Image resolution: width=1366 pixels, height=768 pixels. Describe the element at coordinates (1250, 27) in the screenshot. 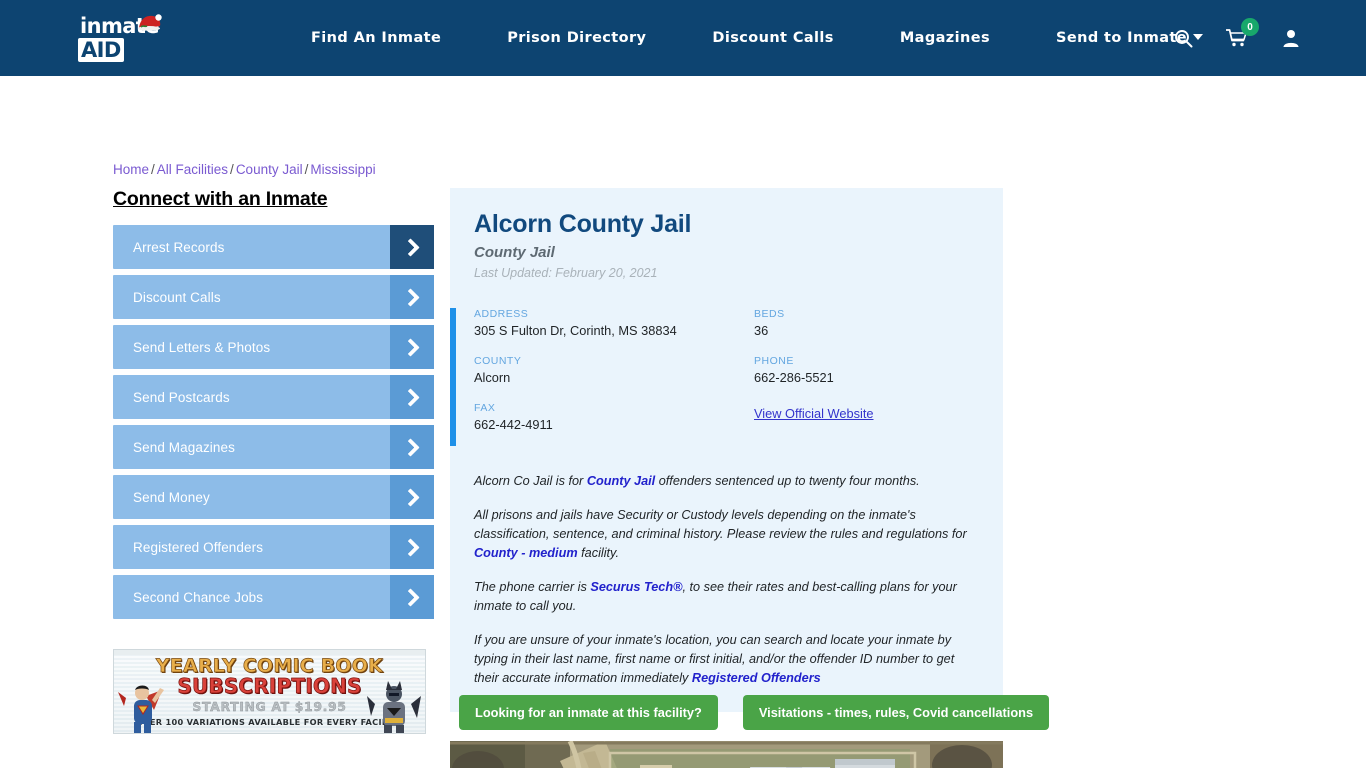

I see `cart-count-badge: 0` at that location.